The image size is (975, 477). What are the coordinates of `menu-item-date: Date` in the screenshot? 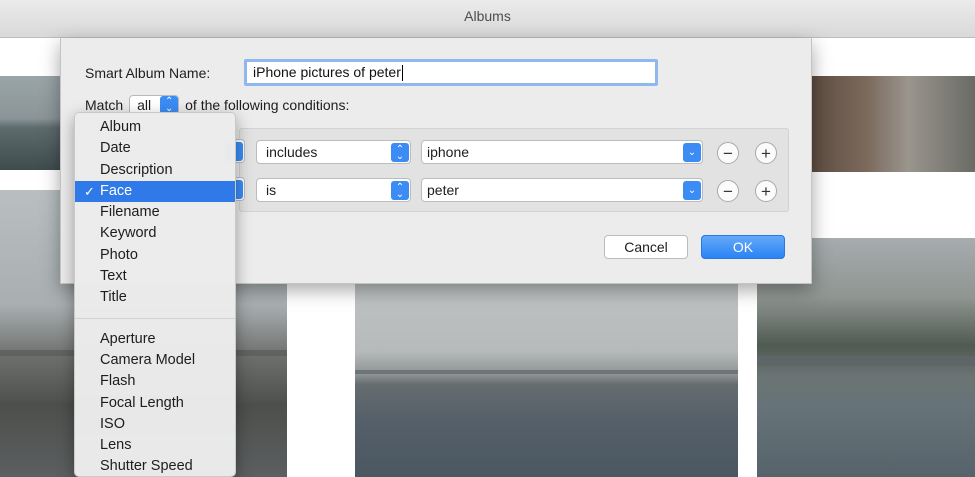 It's located at (155, 148).